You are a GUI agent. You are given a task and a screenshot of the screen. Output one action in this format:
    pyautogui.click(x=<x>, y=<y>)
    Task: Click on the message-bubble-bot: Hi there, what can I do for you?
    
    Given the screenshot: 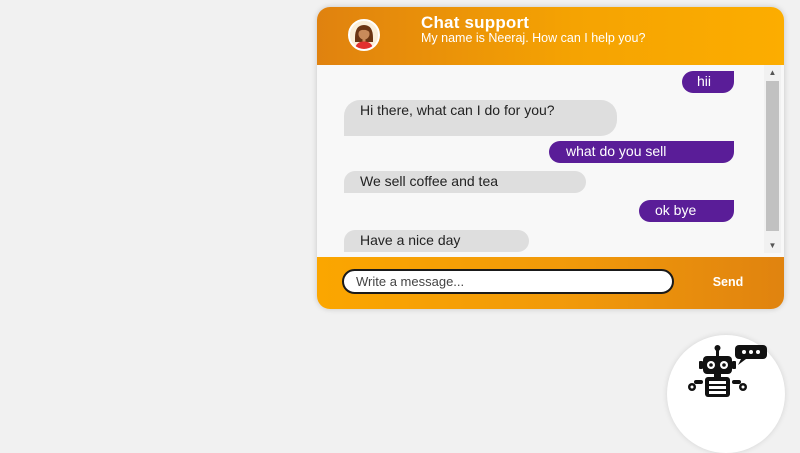 What is the action you would take?
    pyautogui.click(x=480, y=118)
    